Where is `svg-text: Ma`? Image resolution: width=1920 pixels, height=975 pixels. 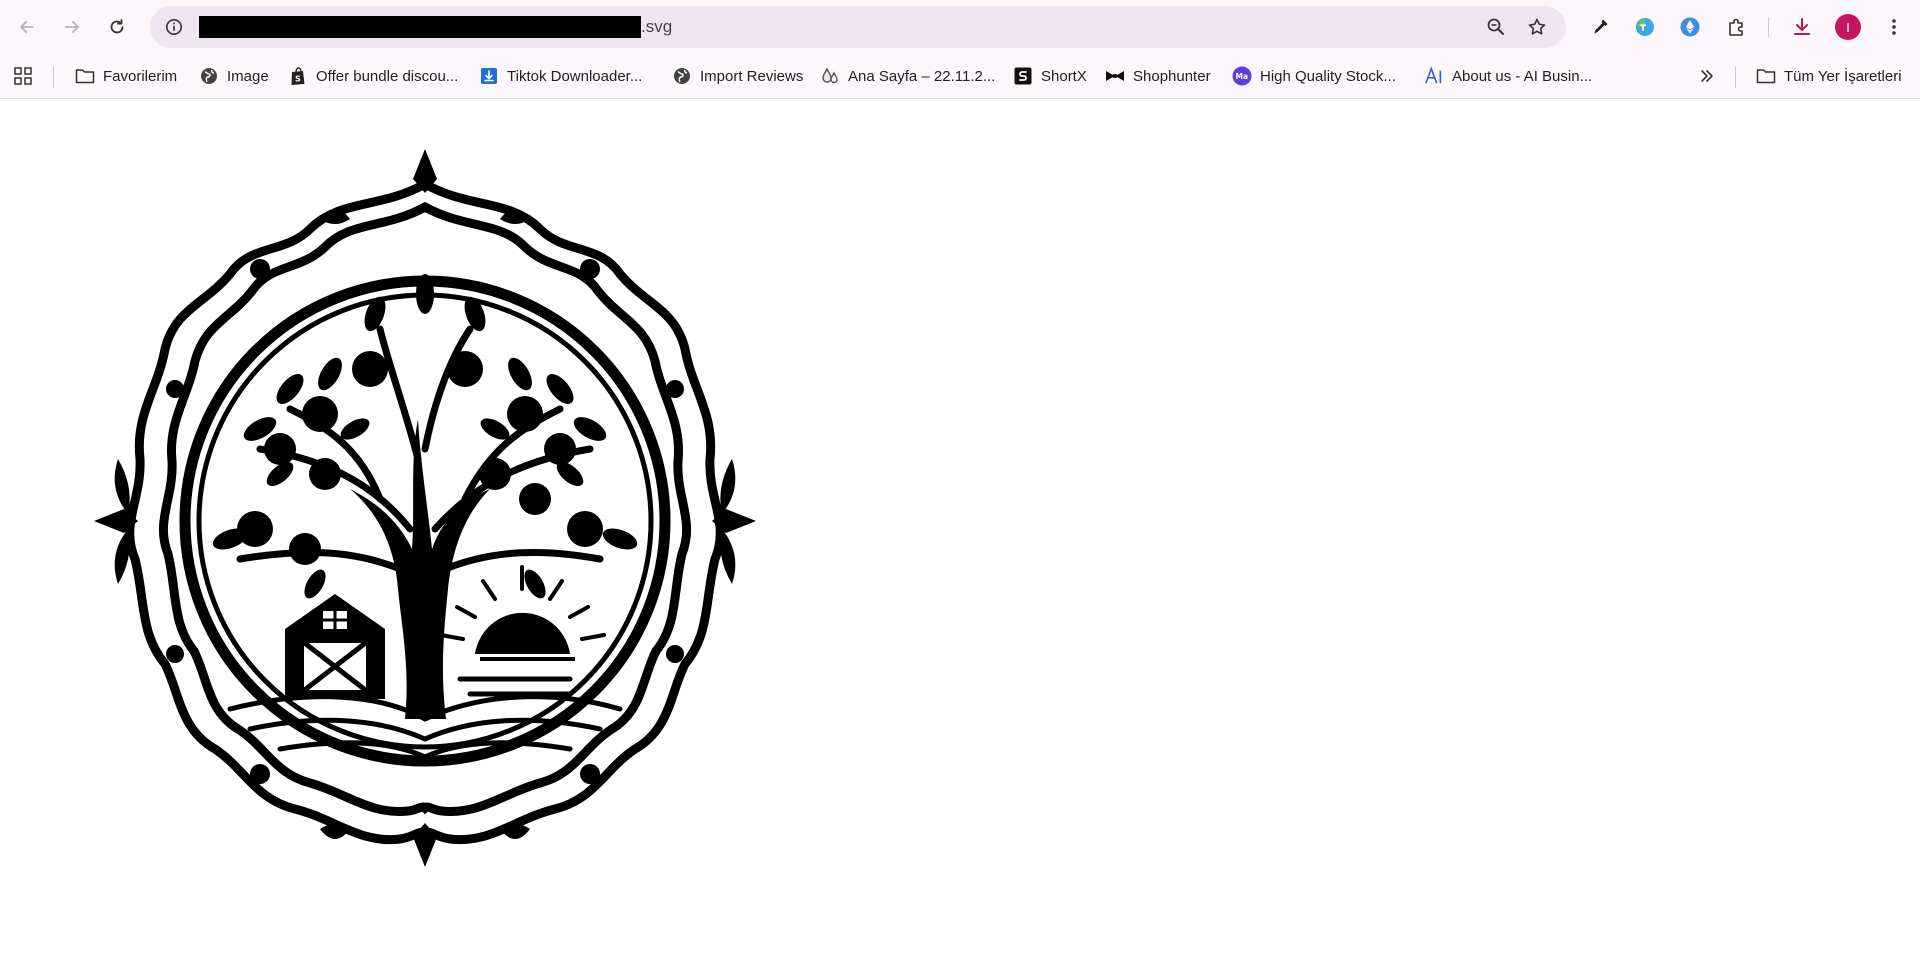 svg-text: Ma is located at coordinates (1242, 76).